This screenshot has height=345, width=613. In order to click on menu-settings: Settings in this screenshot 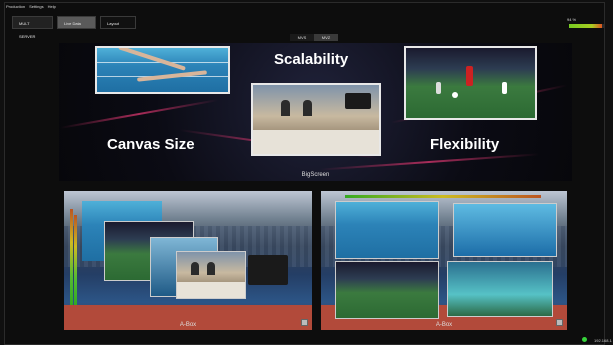, I will do `click(36, 7)`.